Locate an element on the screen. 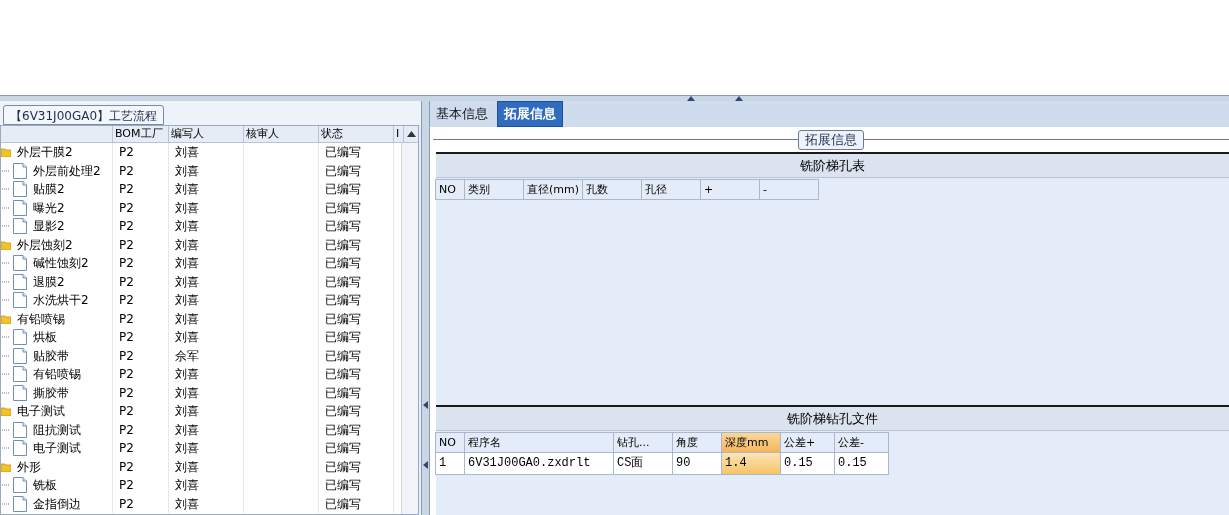 The width and height of the screenshot is (1229, 515). tree-item: 退膜2 is located at coordinates (49, 281).